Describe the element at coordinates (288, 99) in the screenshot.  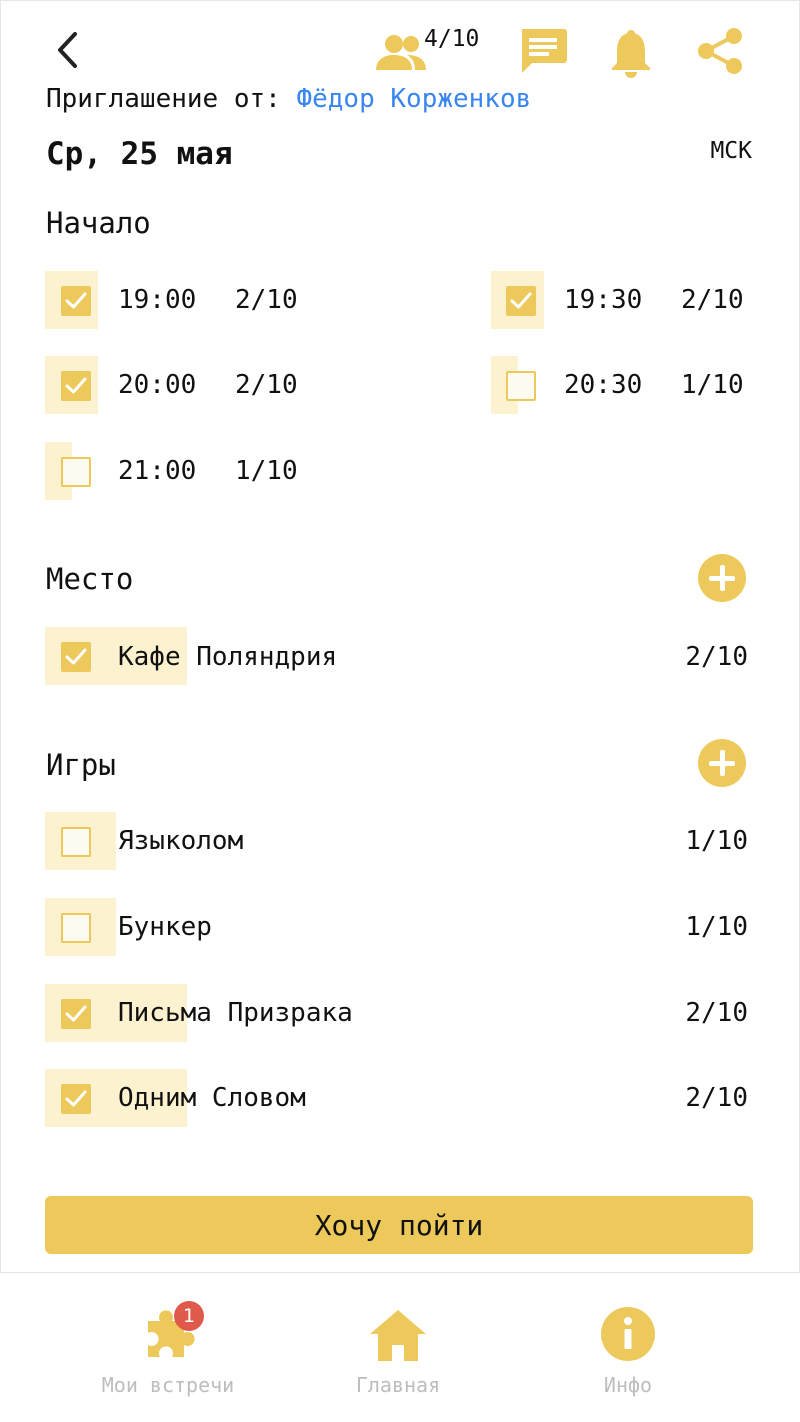
I see `invite-line: Приглашение от: Фёдор Корженков` at that location.